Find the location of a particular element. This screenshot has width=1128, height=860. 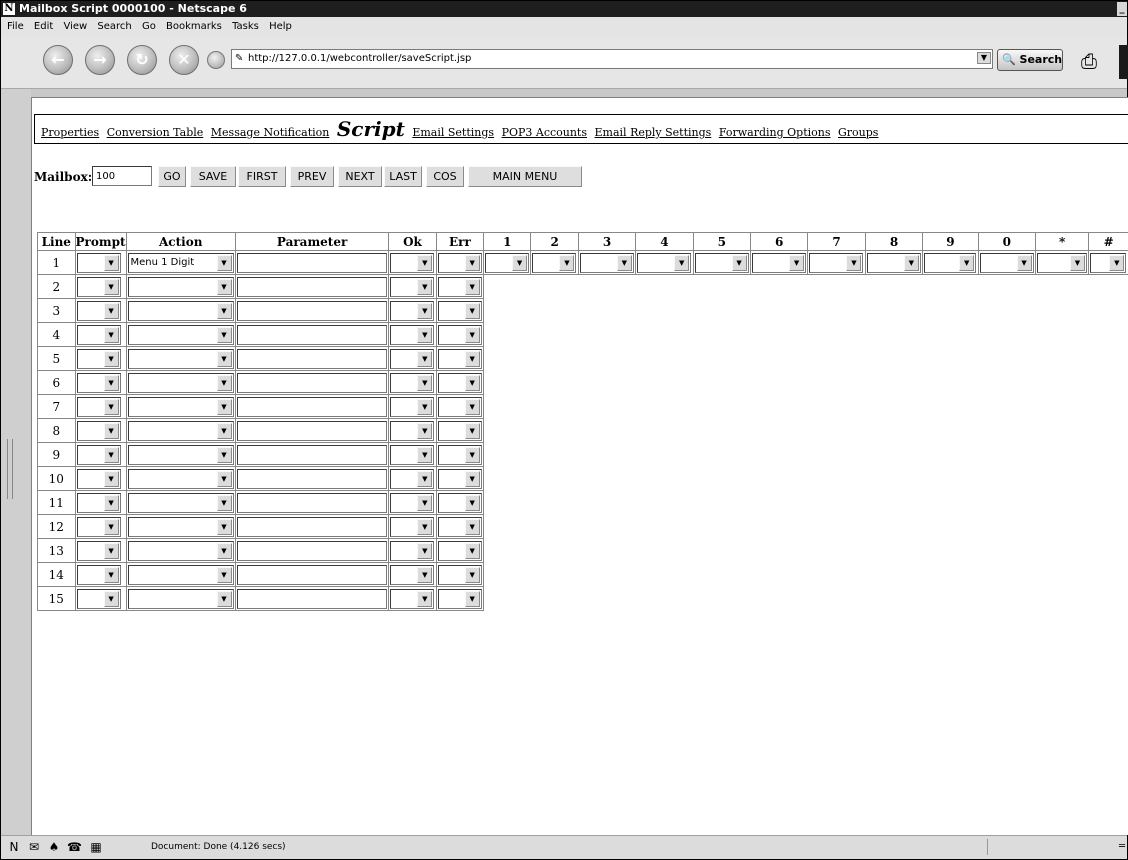

navigator-icon: N is located at coordinates (14, 847).